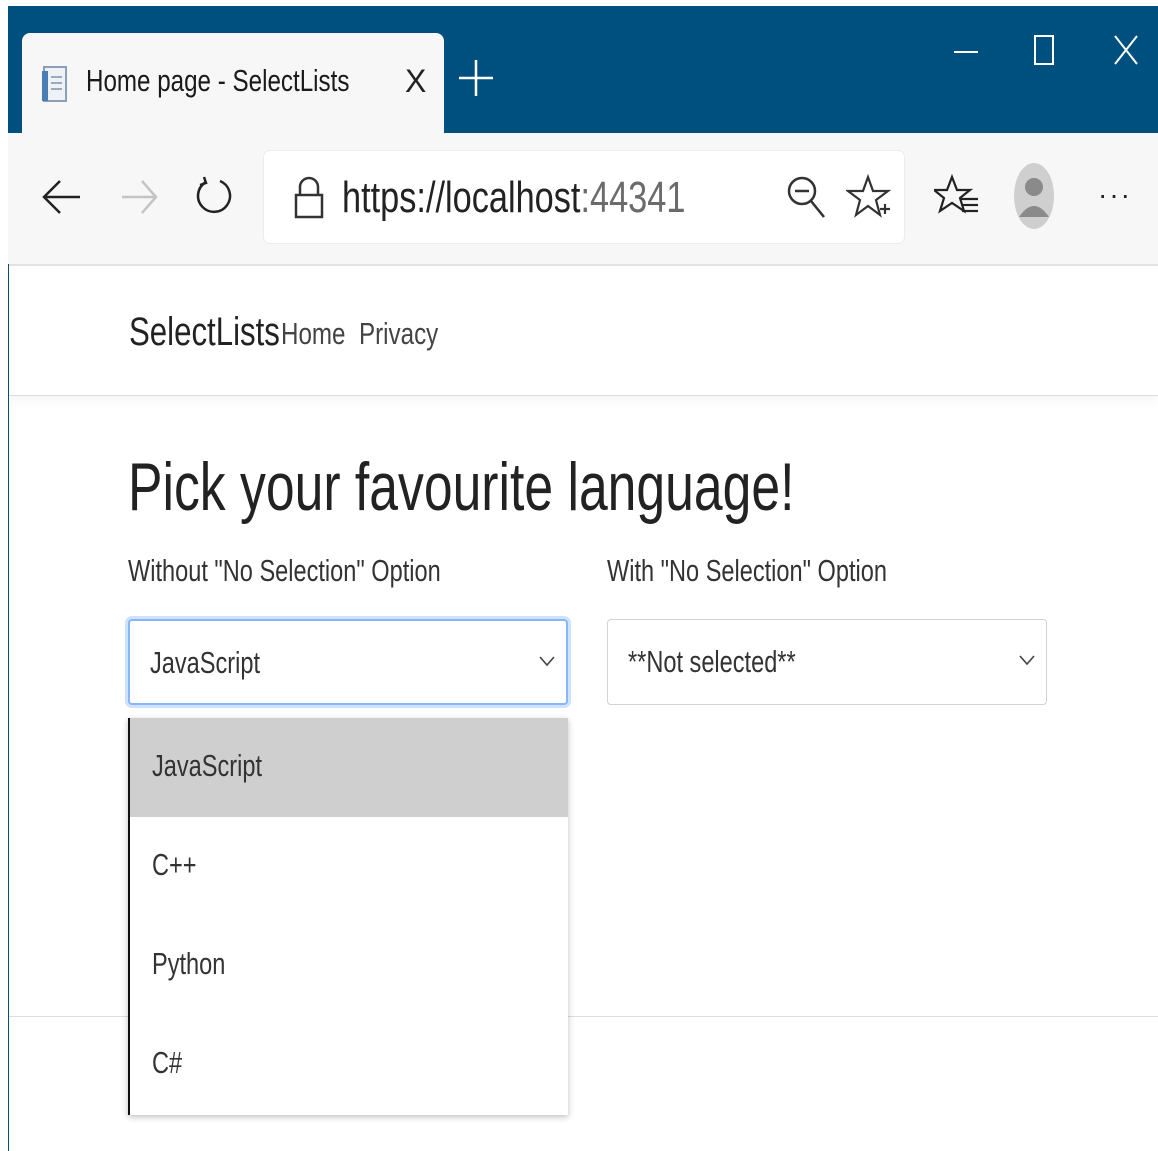 Image resolution: width=1158 pixels, height=1151 pixels. I want to click on refresh-icon, so click(214, 197).